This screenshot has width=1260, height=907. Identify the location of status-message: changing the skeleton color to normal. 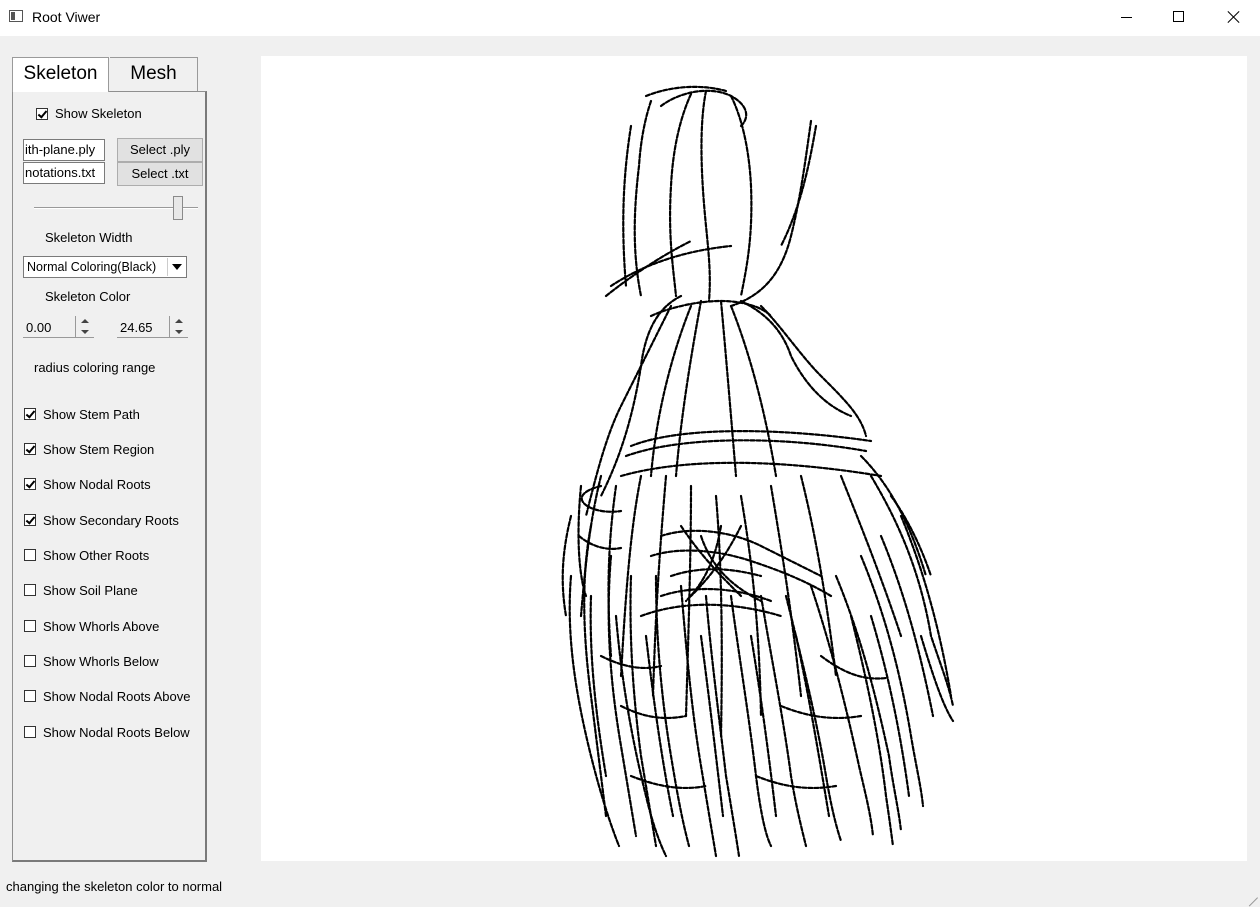
(114, 886).